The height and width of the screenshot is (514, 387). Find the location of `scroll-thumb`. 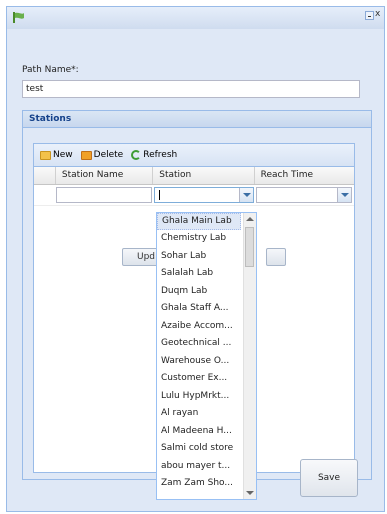

scroll-thumb is located at coordinates (249, 247).